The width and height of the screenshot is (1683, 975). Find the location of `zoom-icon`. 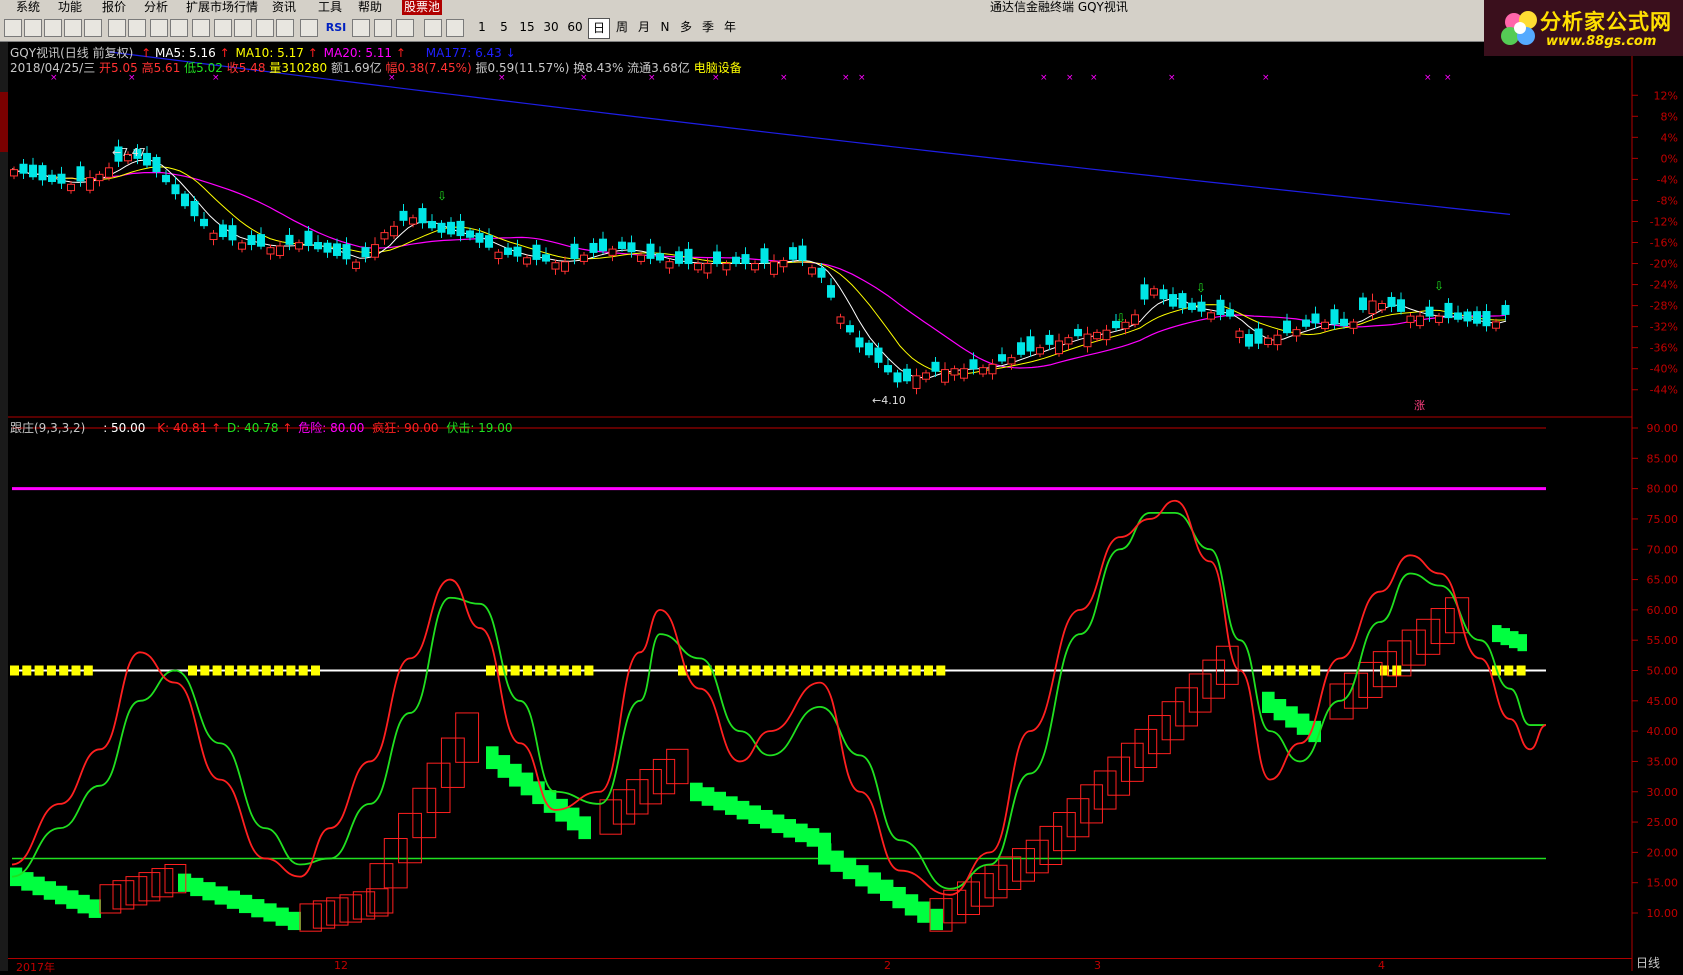

zoom-icon is located at coordinates (285, 28).